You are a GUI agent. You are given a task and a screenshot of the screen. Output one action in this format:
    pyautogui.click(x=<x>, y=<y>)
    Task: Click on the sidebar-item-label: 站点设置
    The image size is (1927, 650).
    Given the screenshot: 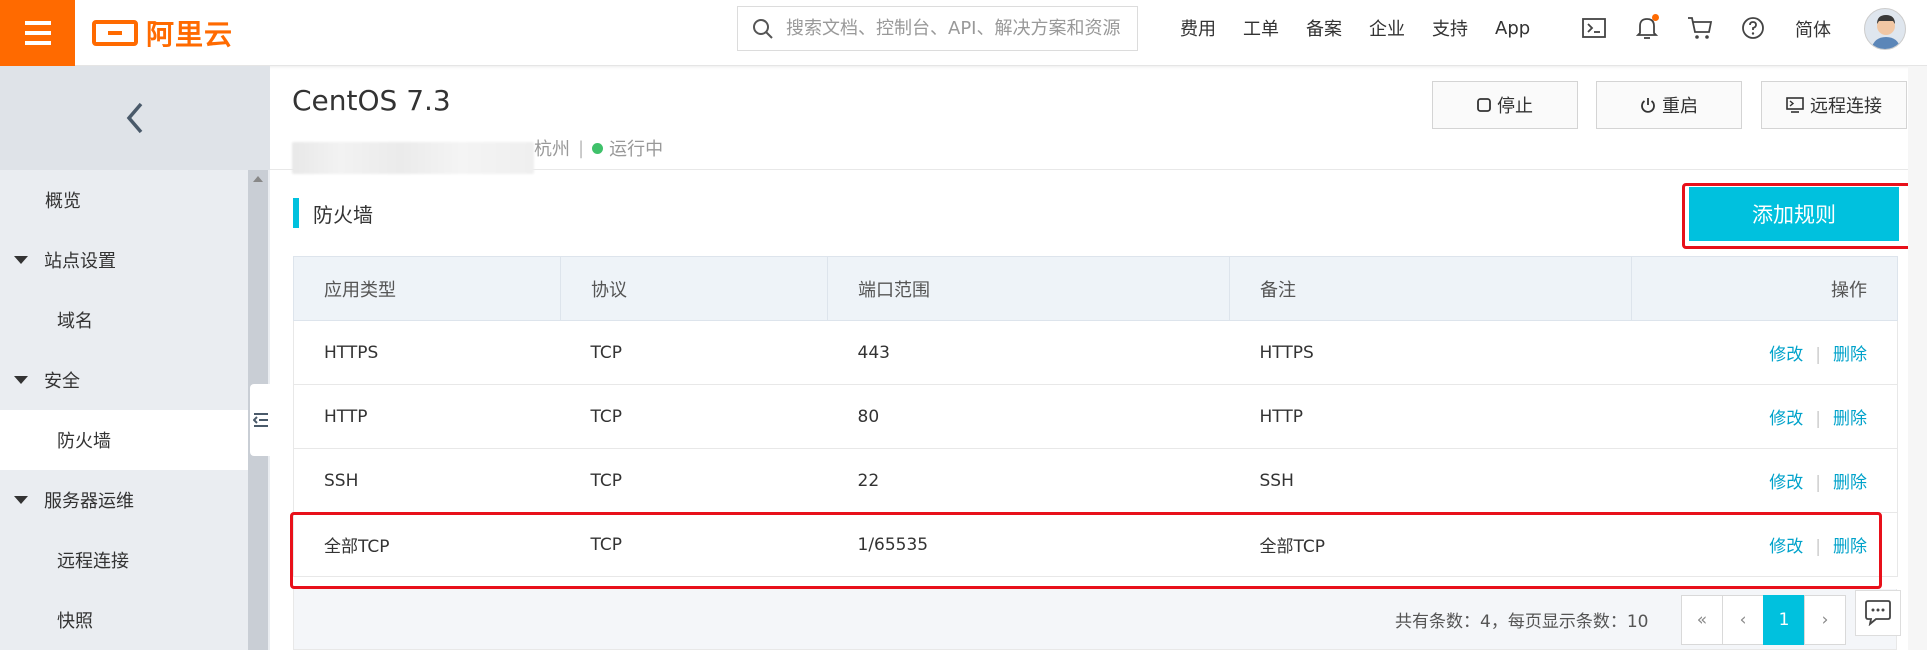 What is the action you would take?
    pyautogui.click(x=80, y=261)
    